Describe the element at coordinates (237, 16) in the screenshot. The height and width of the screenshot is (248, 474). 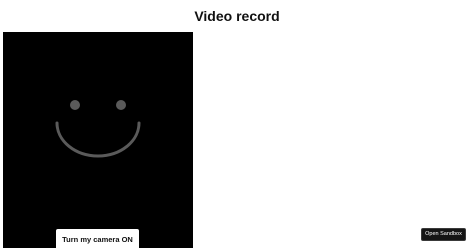
I see `page-title: Video record` at that location.